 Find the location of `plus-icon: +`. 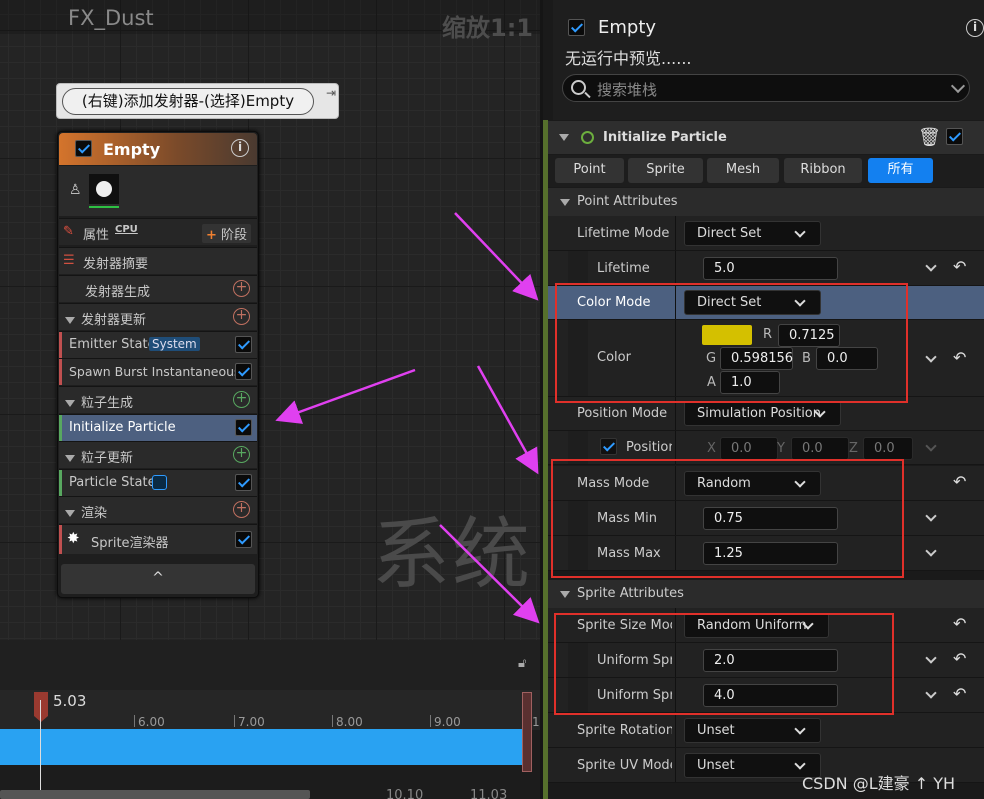

plus-icon: + is located at coordinates (211, 235).